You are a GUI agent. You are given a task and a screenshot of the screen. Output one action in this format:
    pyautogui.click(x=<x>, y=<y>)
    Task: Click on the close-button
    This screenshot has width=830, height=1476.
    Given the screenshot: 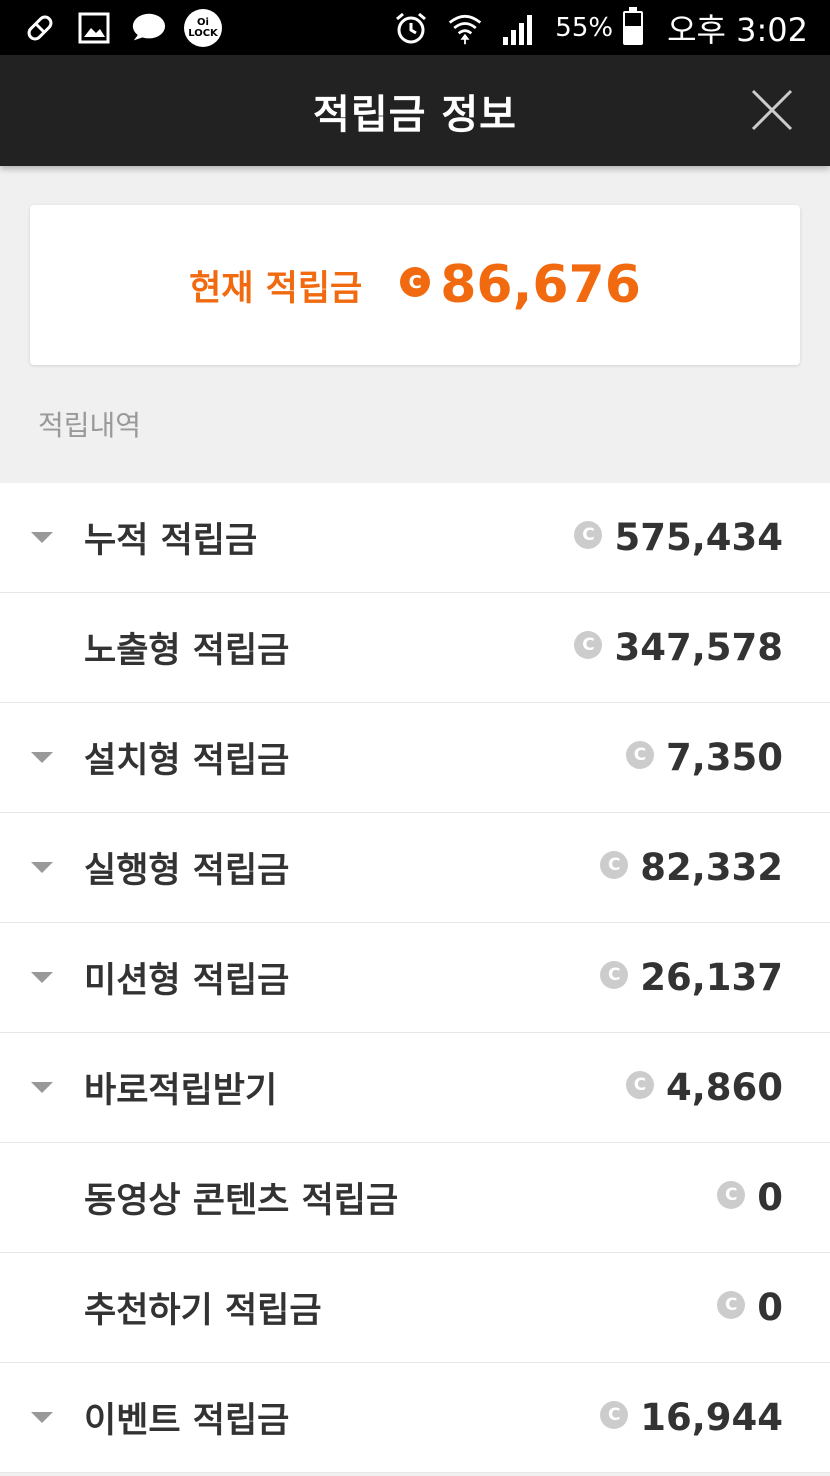 What is the action you would take?
    pyautogui.click(x=772, y=110)
    